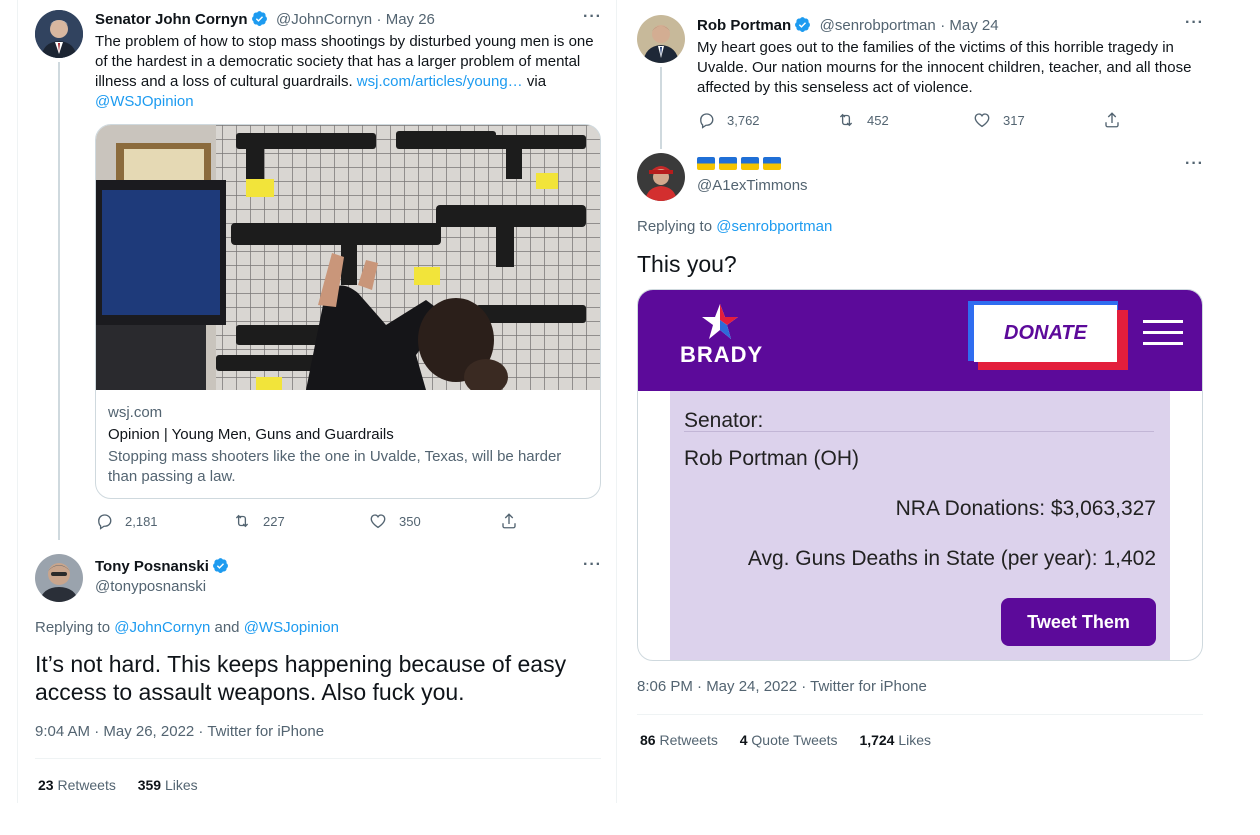 The height and width of the screenshot is (835, 1260). Describe the element at coordinates (919, 431) in the screenshot. I see `info-divider` at that location.